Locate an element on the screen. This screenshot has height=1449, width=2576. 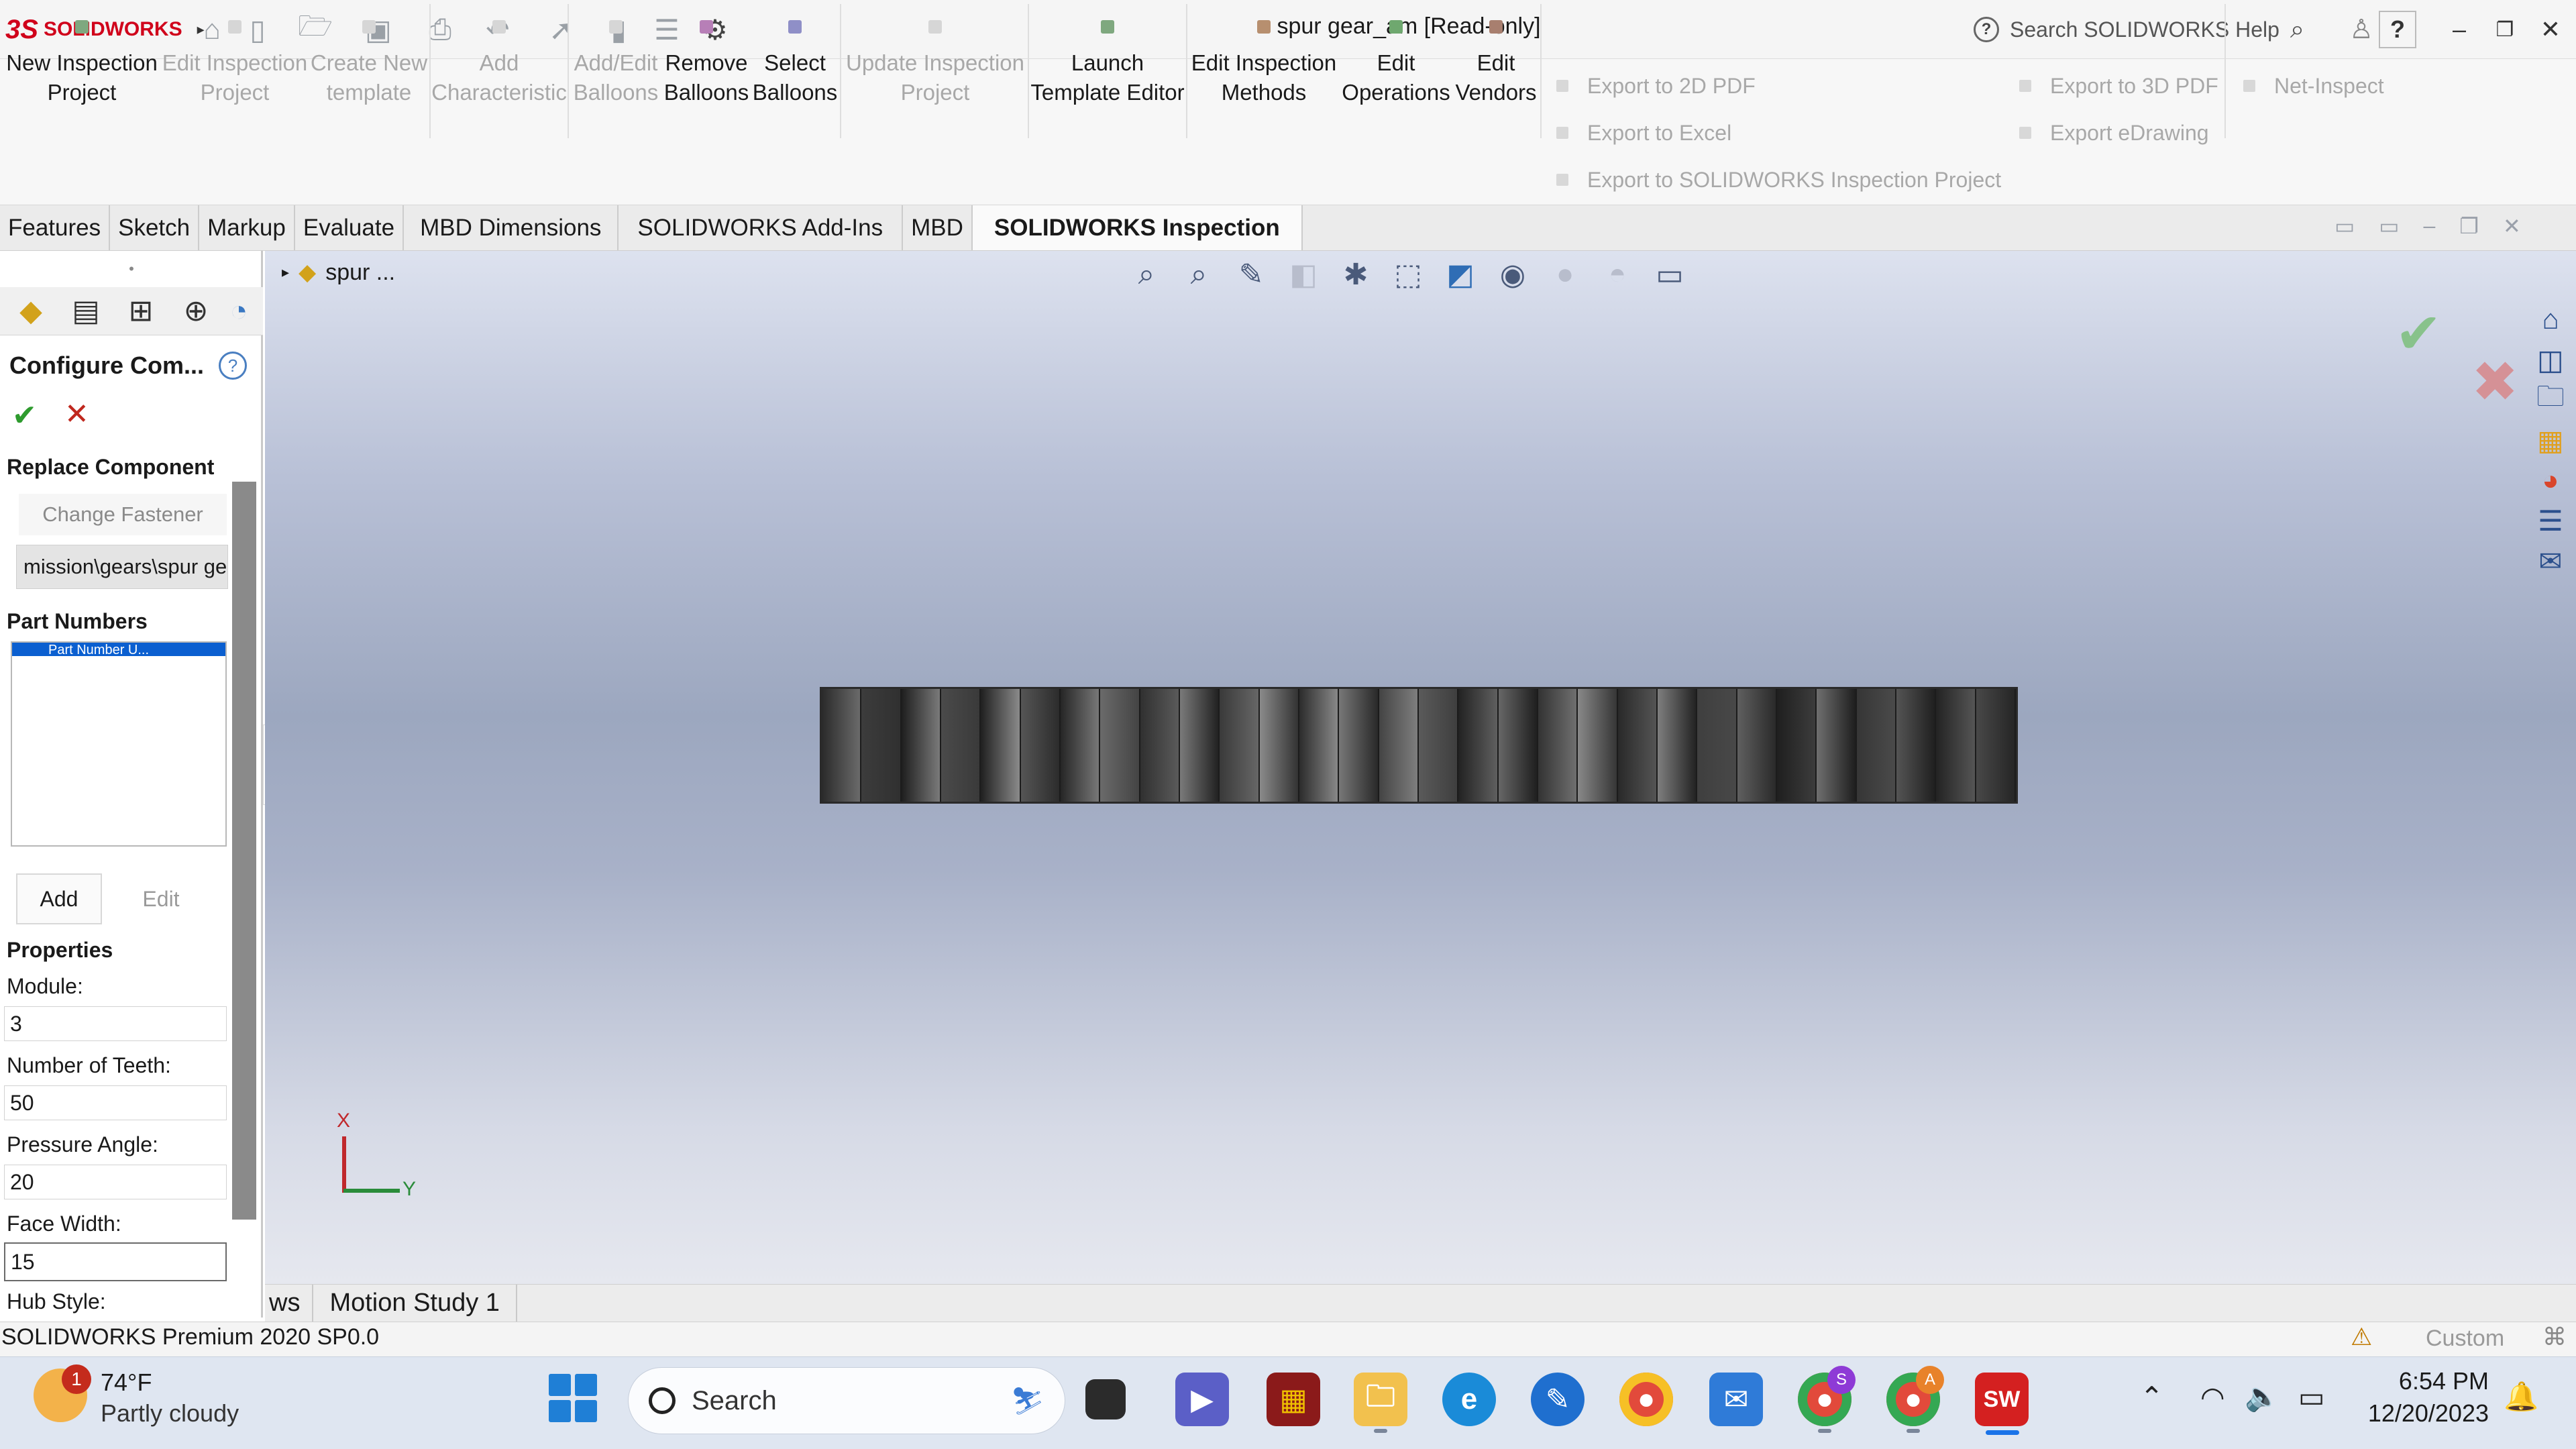
chrome-browser-icon: ● is located at coordinates (1646, 1399).